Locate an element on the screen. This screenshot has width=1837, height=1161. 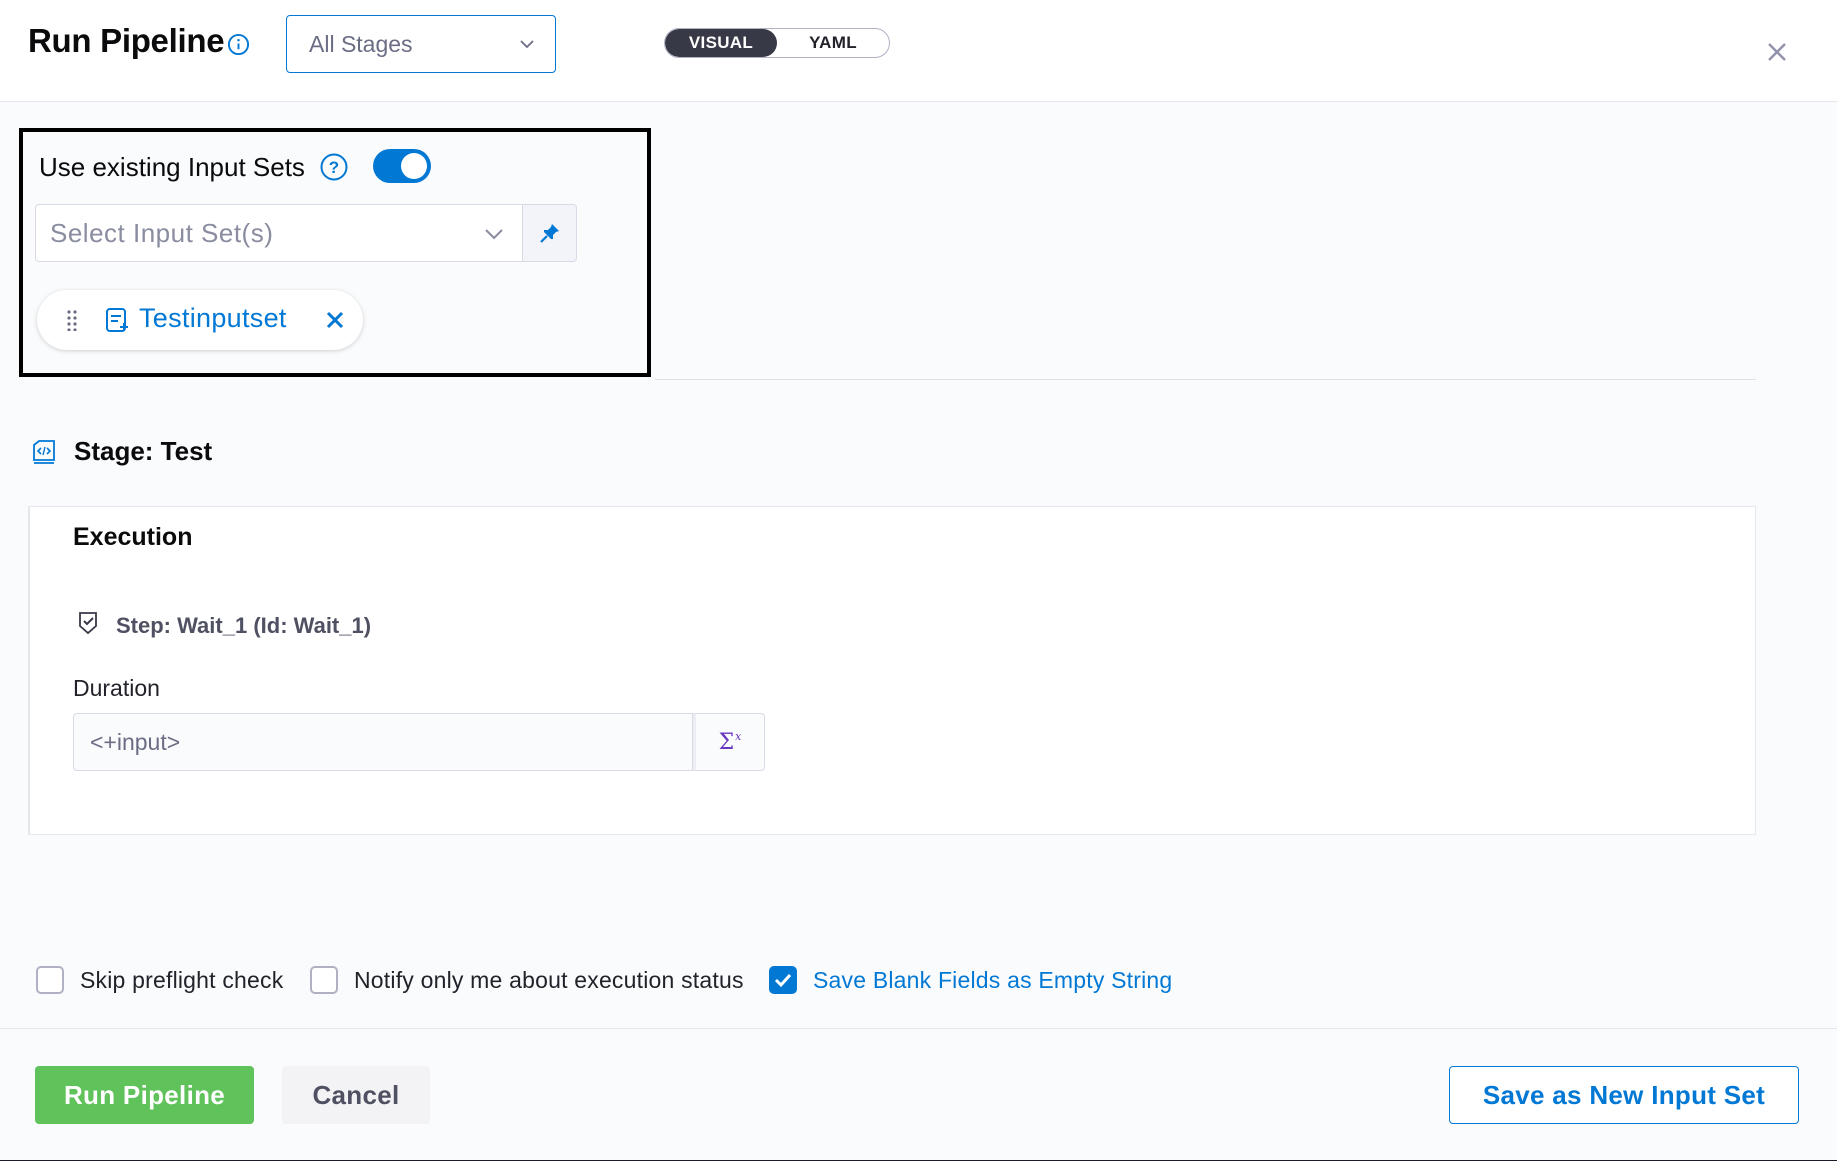
stage-select-dropdown: All Stages is located at coordinates (421, 44).